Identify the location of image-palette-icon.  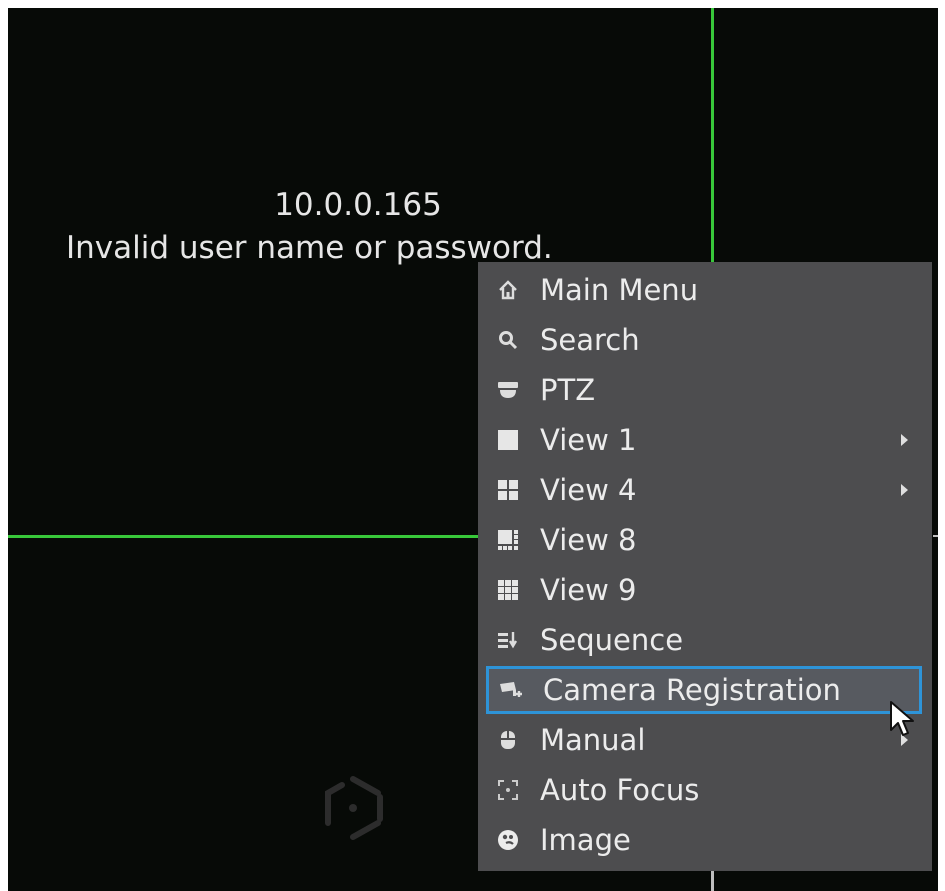
(508, 840).